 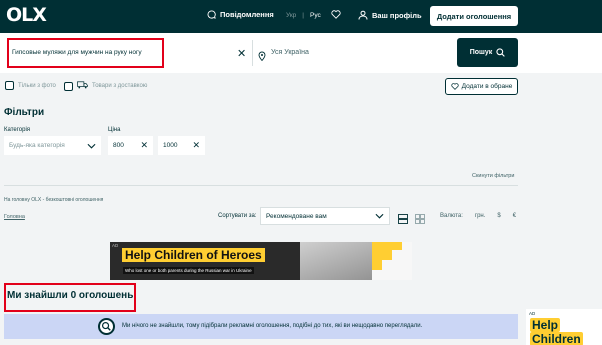 I want to click on delivery-checkbox, so click(x=68, y=86).